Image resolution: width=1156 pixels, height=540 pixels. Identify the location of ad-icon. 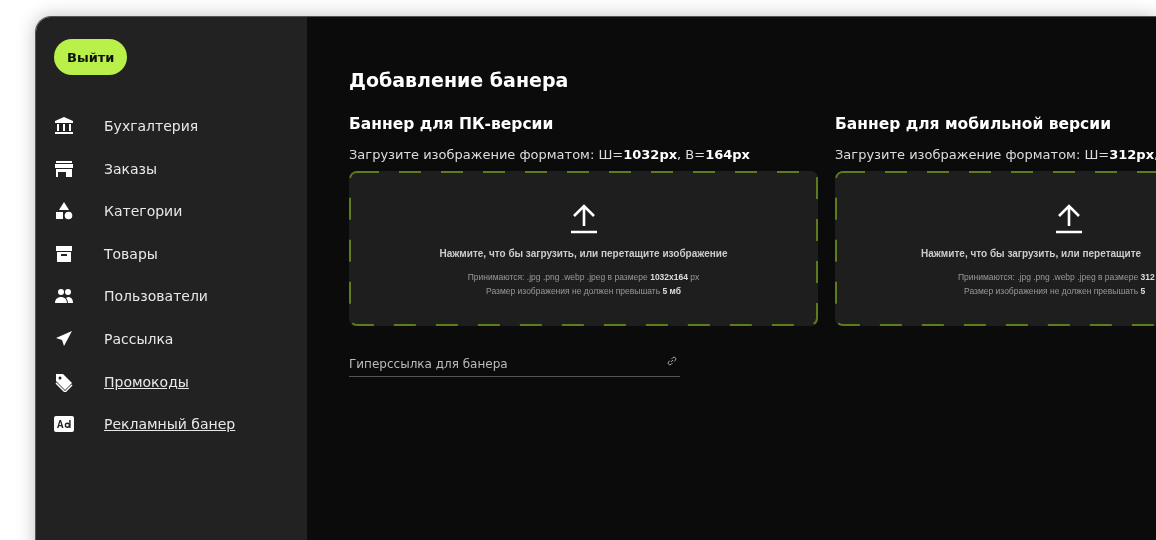
(64, 424).